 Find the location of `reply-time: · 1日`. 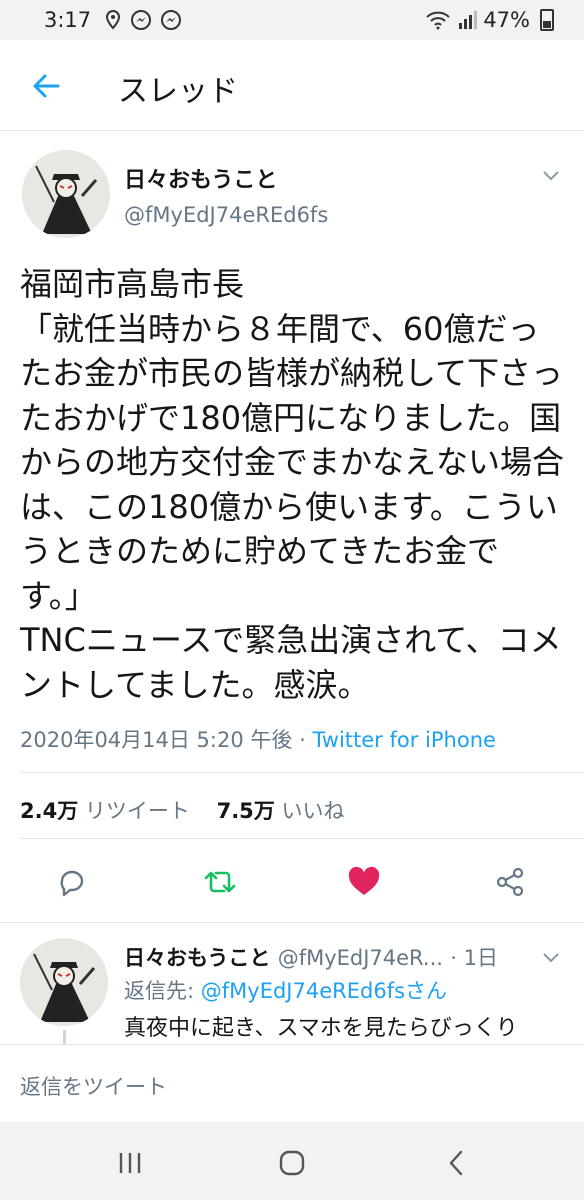

reply-time: · 1日 is located at coordinates (474, 958).